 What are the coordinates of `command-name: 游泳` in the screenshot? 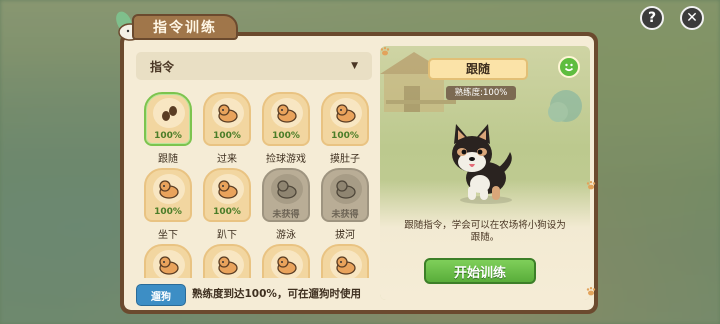 It's located at (286, 235).